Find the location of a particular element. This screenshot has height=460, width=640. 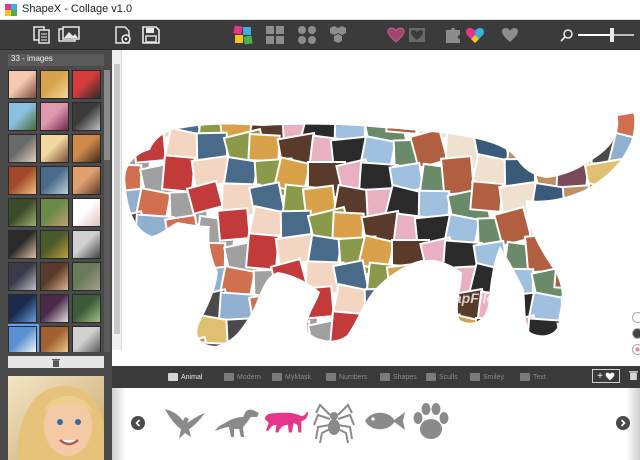

category-animal: Animal is located at coordinates (185, 377).